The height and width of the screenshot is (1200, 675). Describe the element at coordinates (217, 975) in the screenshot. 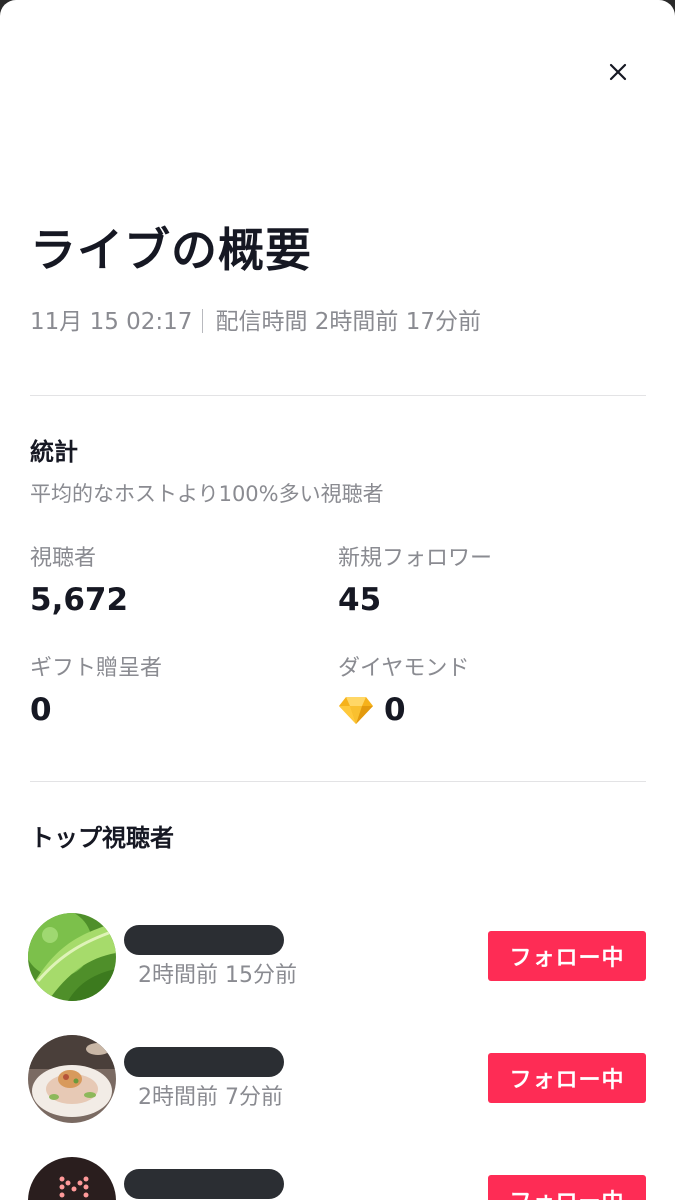

I see `viewer-time: 2時間前 15分前` at that location.